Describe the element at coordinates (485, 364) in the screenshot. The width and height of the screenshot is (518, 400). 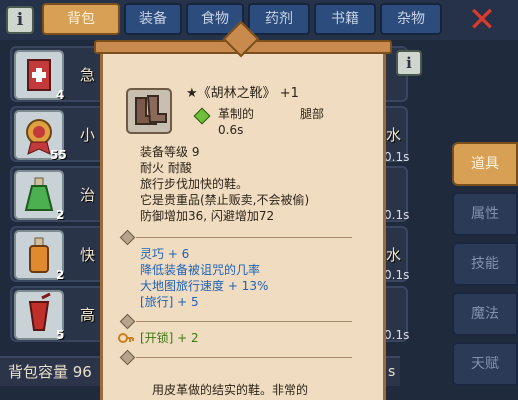
I see `side-tab-talent: 天赋` at that location.